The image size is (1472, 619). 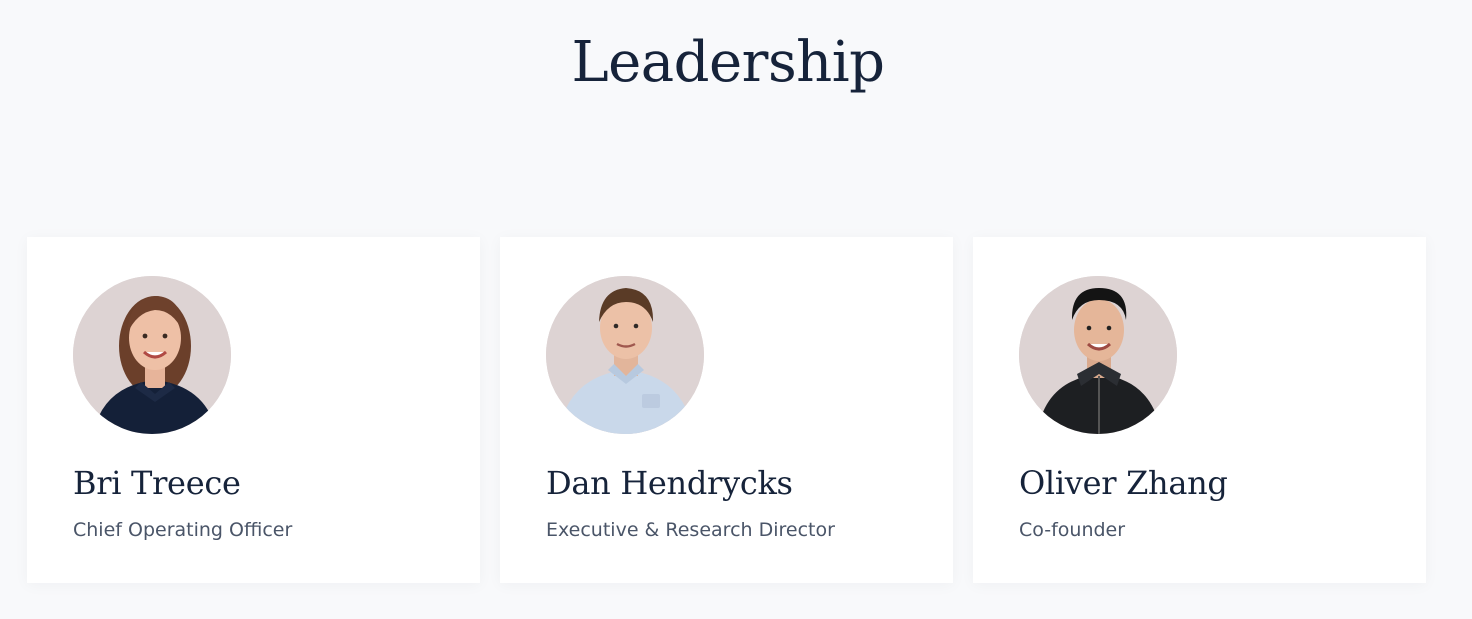 I want to click on person-name: Dan Hendrycks, so click(x=669, y=483).